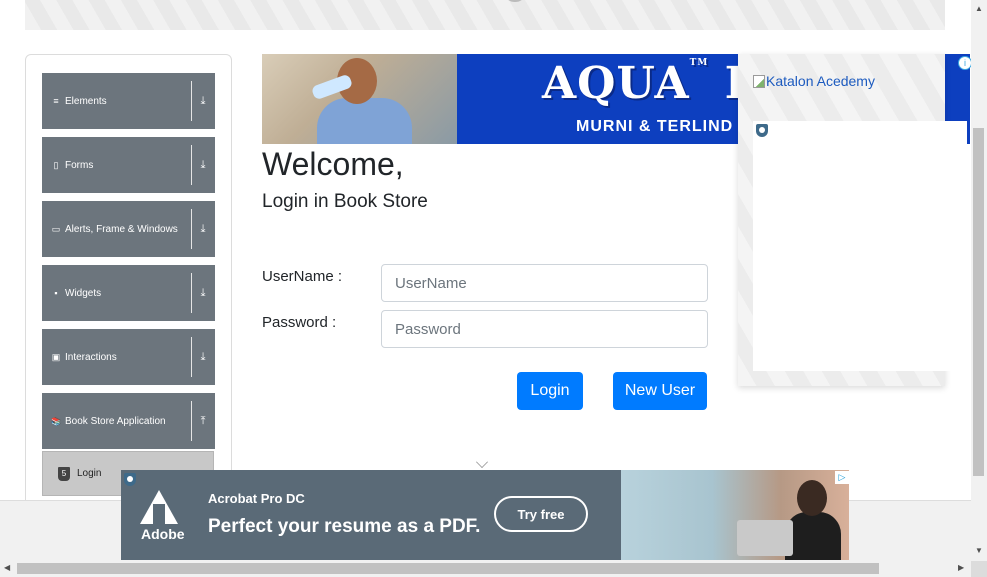 Image resolution: width=987 pixels, height=577 pixels. What do you see at coordinates (128, 357) in the screenshot?
I see `group-header-interactions: ▣ Interactions ⤓` at bounding box center [128, 357].